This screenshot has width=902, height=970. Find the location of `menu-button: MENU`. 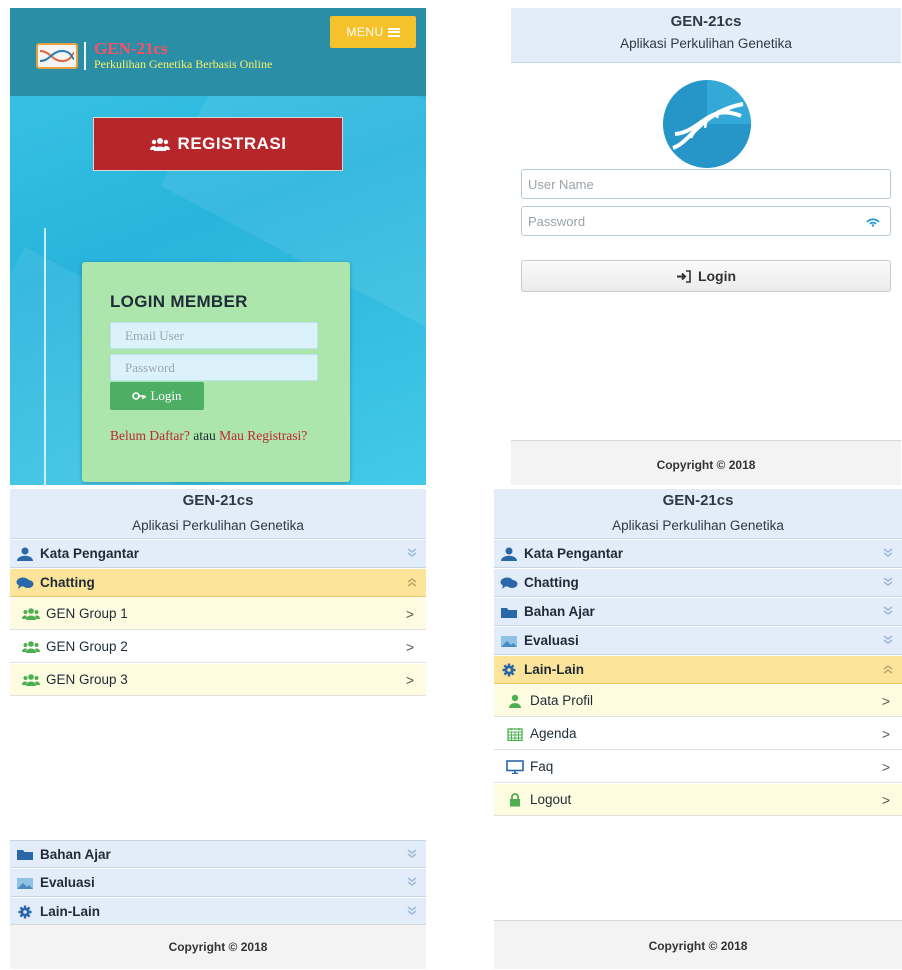

menu-button: MENU is located at coordinates (373, 32).